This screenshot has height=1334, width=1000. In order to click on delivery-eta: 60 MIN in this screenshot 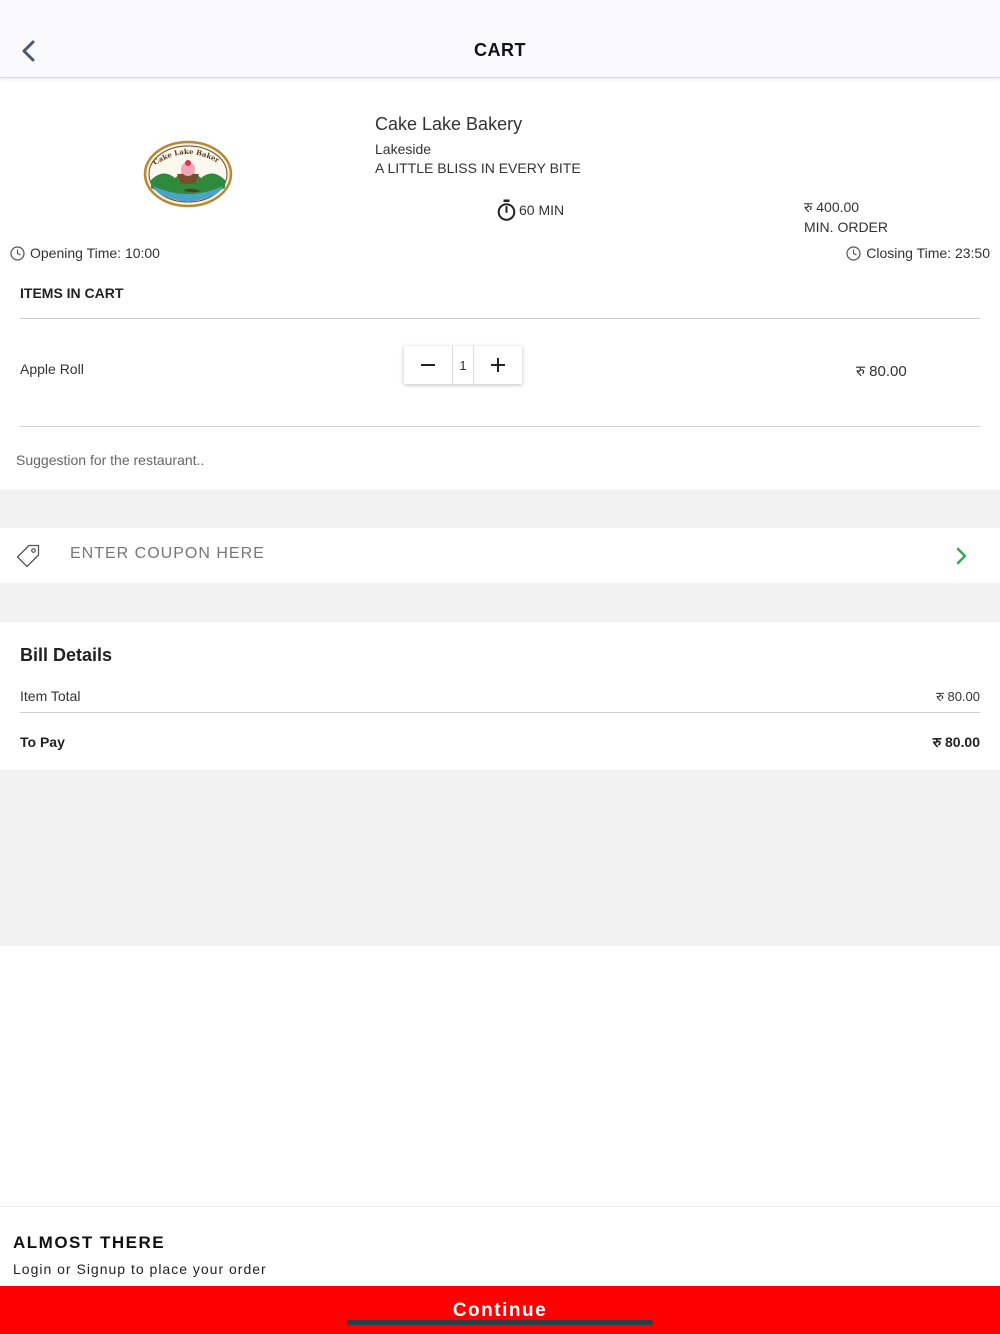, I will do `click(530, 210)`.